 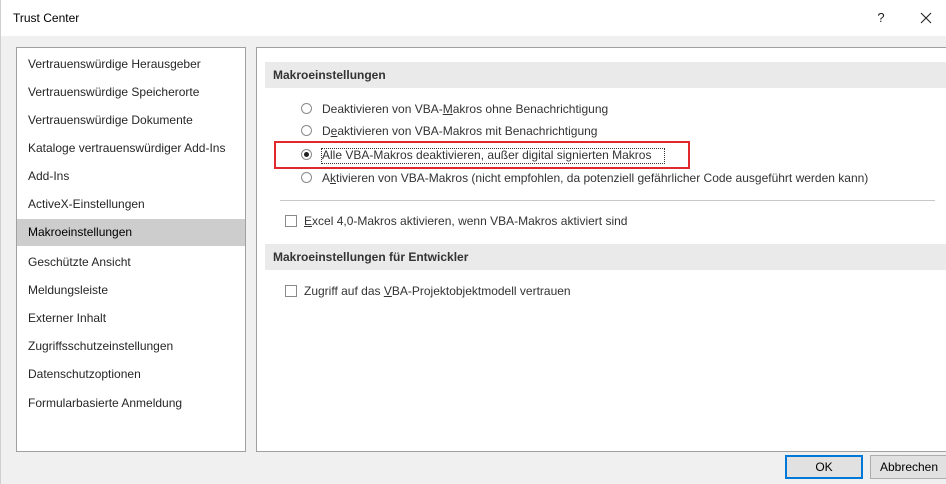 I want to click on nav-item-zugriffsschutzeinstellungen: Zugriffsschutzeinstellungen, so click(x=131, y=346).